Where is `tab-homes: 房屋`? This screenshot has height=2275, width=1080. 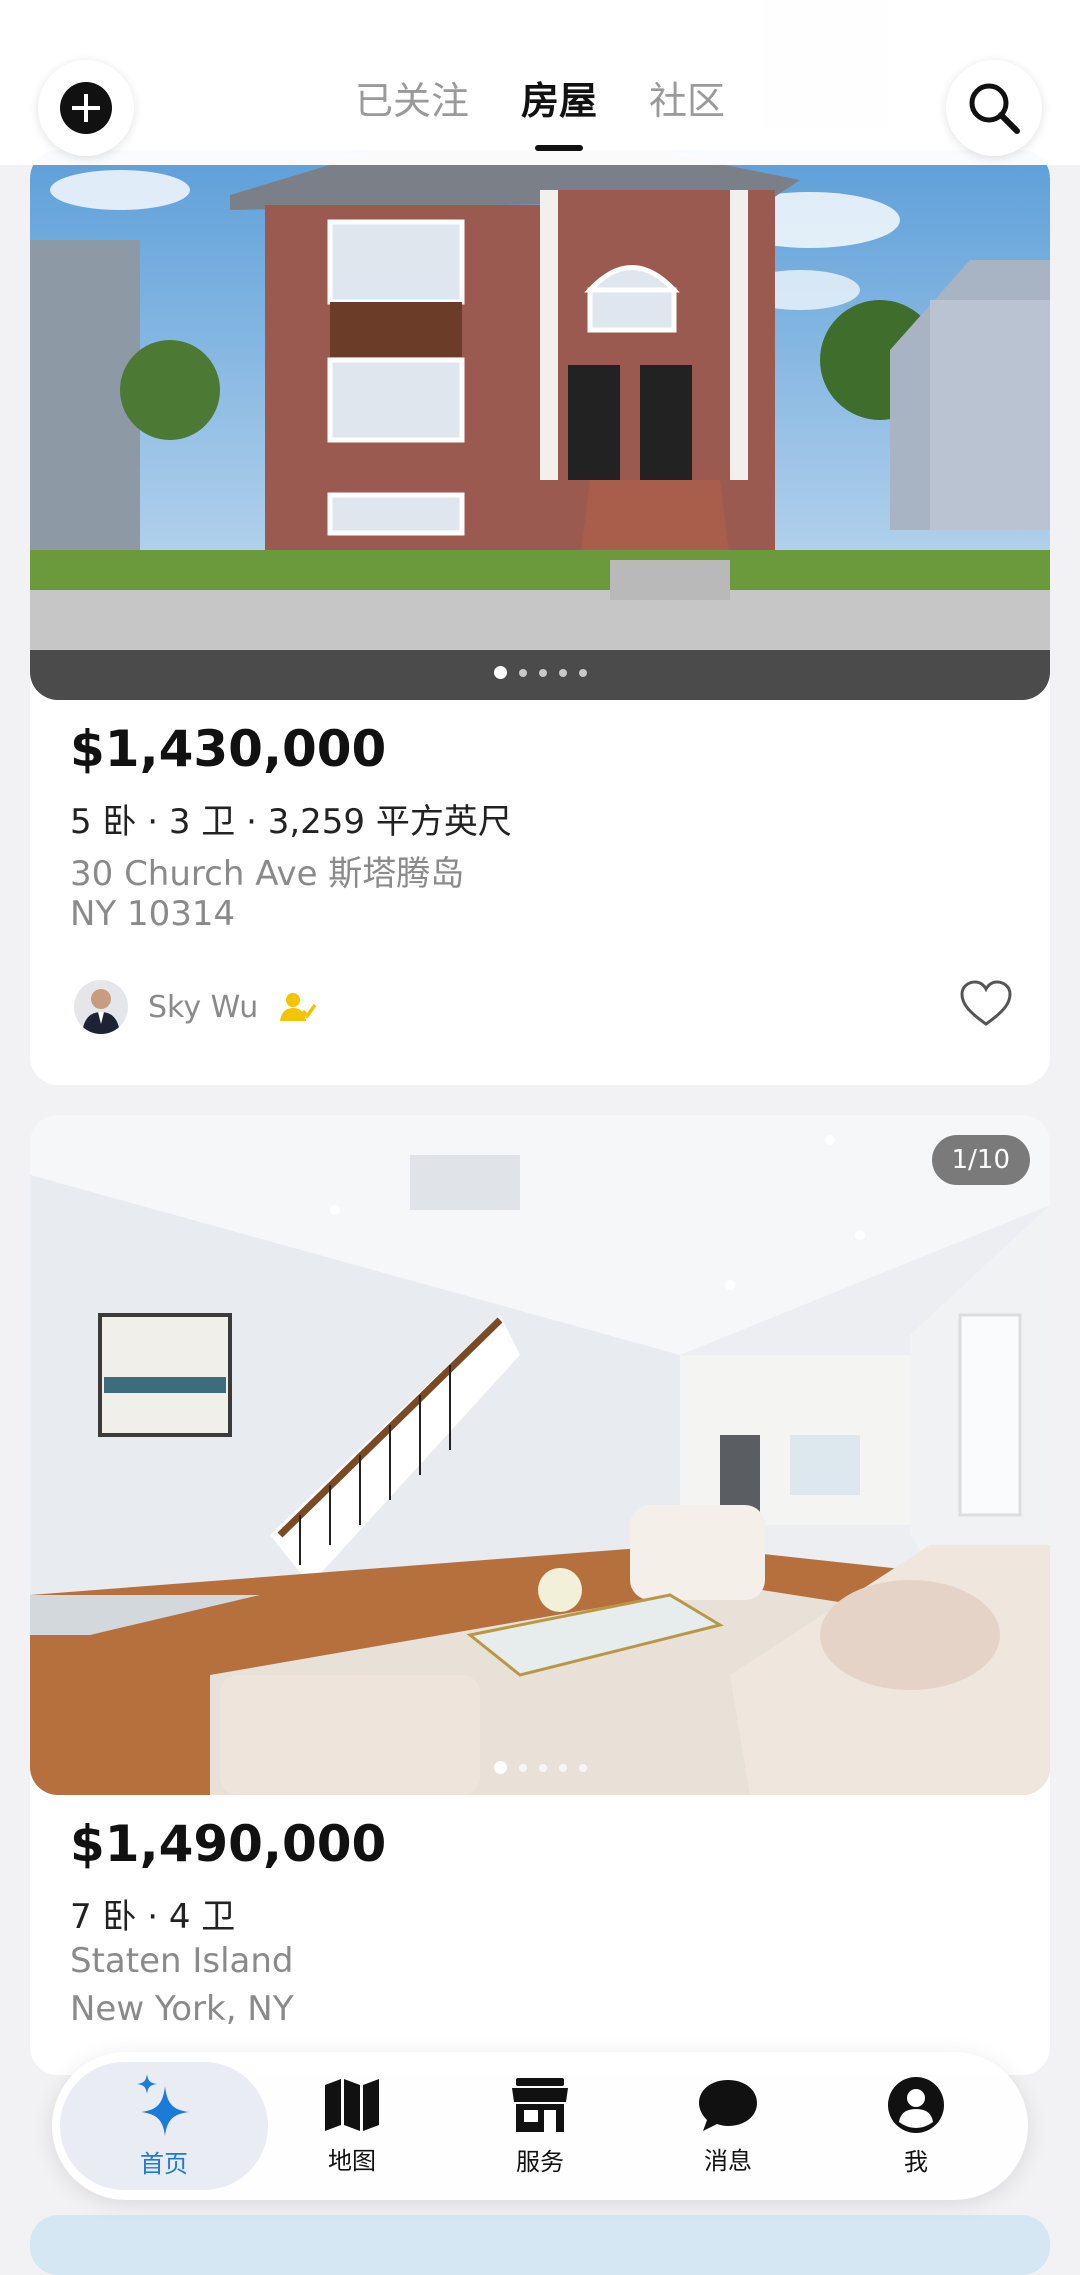 tab-homes: 房屋 is located at coordinates (559, 97).